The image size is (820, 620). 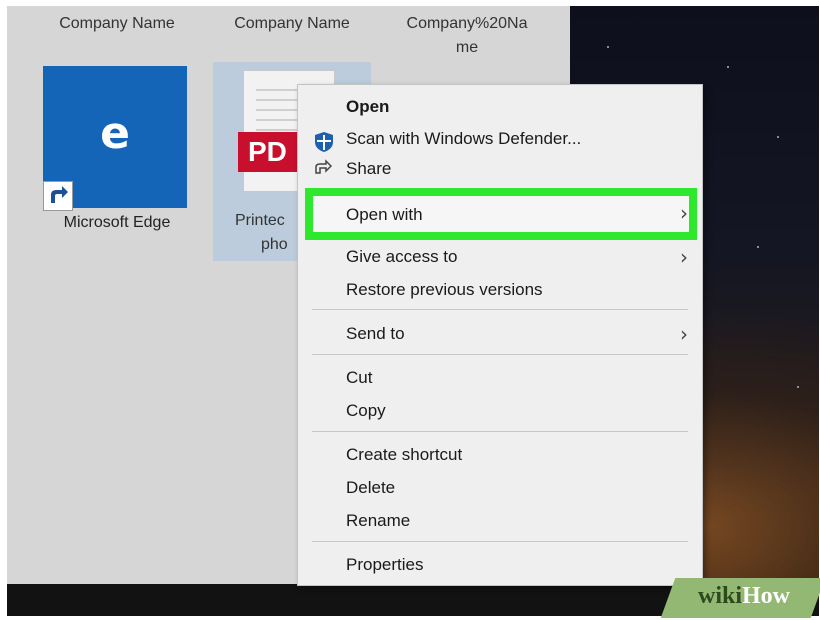 What do you see at coordinates (404, 454) in the screenshot?
I see `menu-item-create-shortcut-label: Create shortcut` at bounding box center [404, 454].